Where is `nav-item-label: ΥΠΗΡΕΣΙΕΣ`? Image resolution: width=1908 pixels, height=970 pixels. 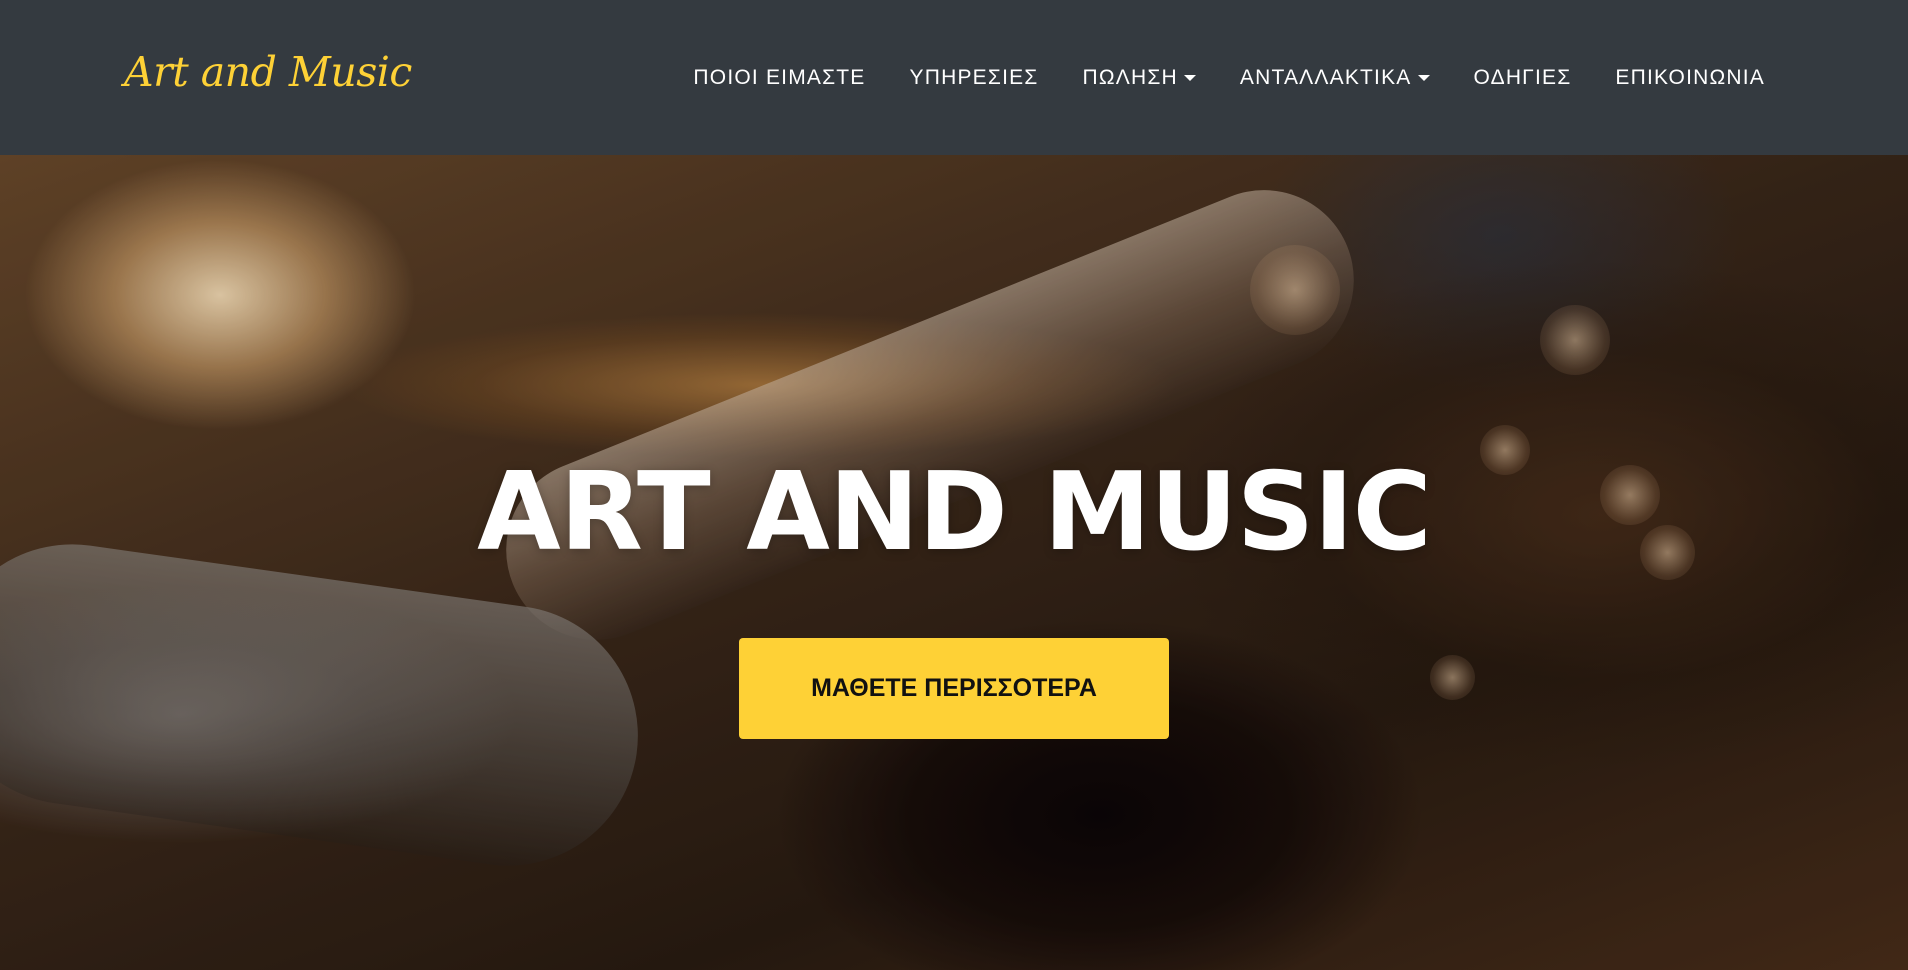 nav-item-label: ΥΠΗΡΕΣΙΕΣ is located at coordinates (974, 77).